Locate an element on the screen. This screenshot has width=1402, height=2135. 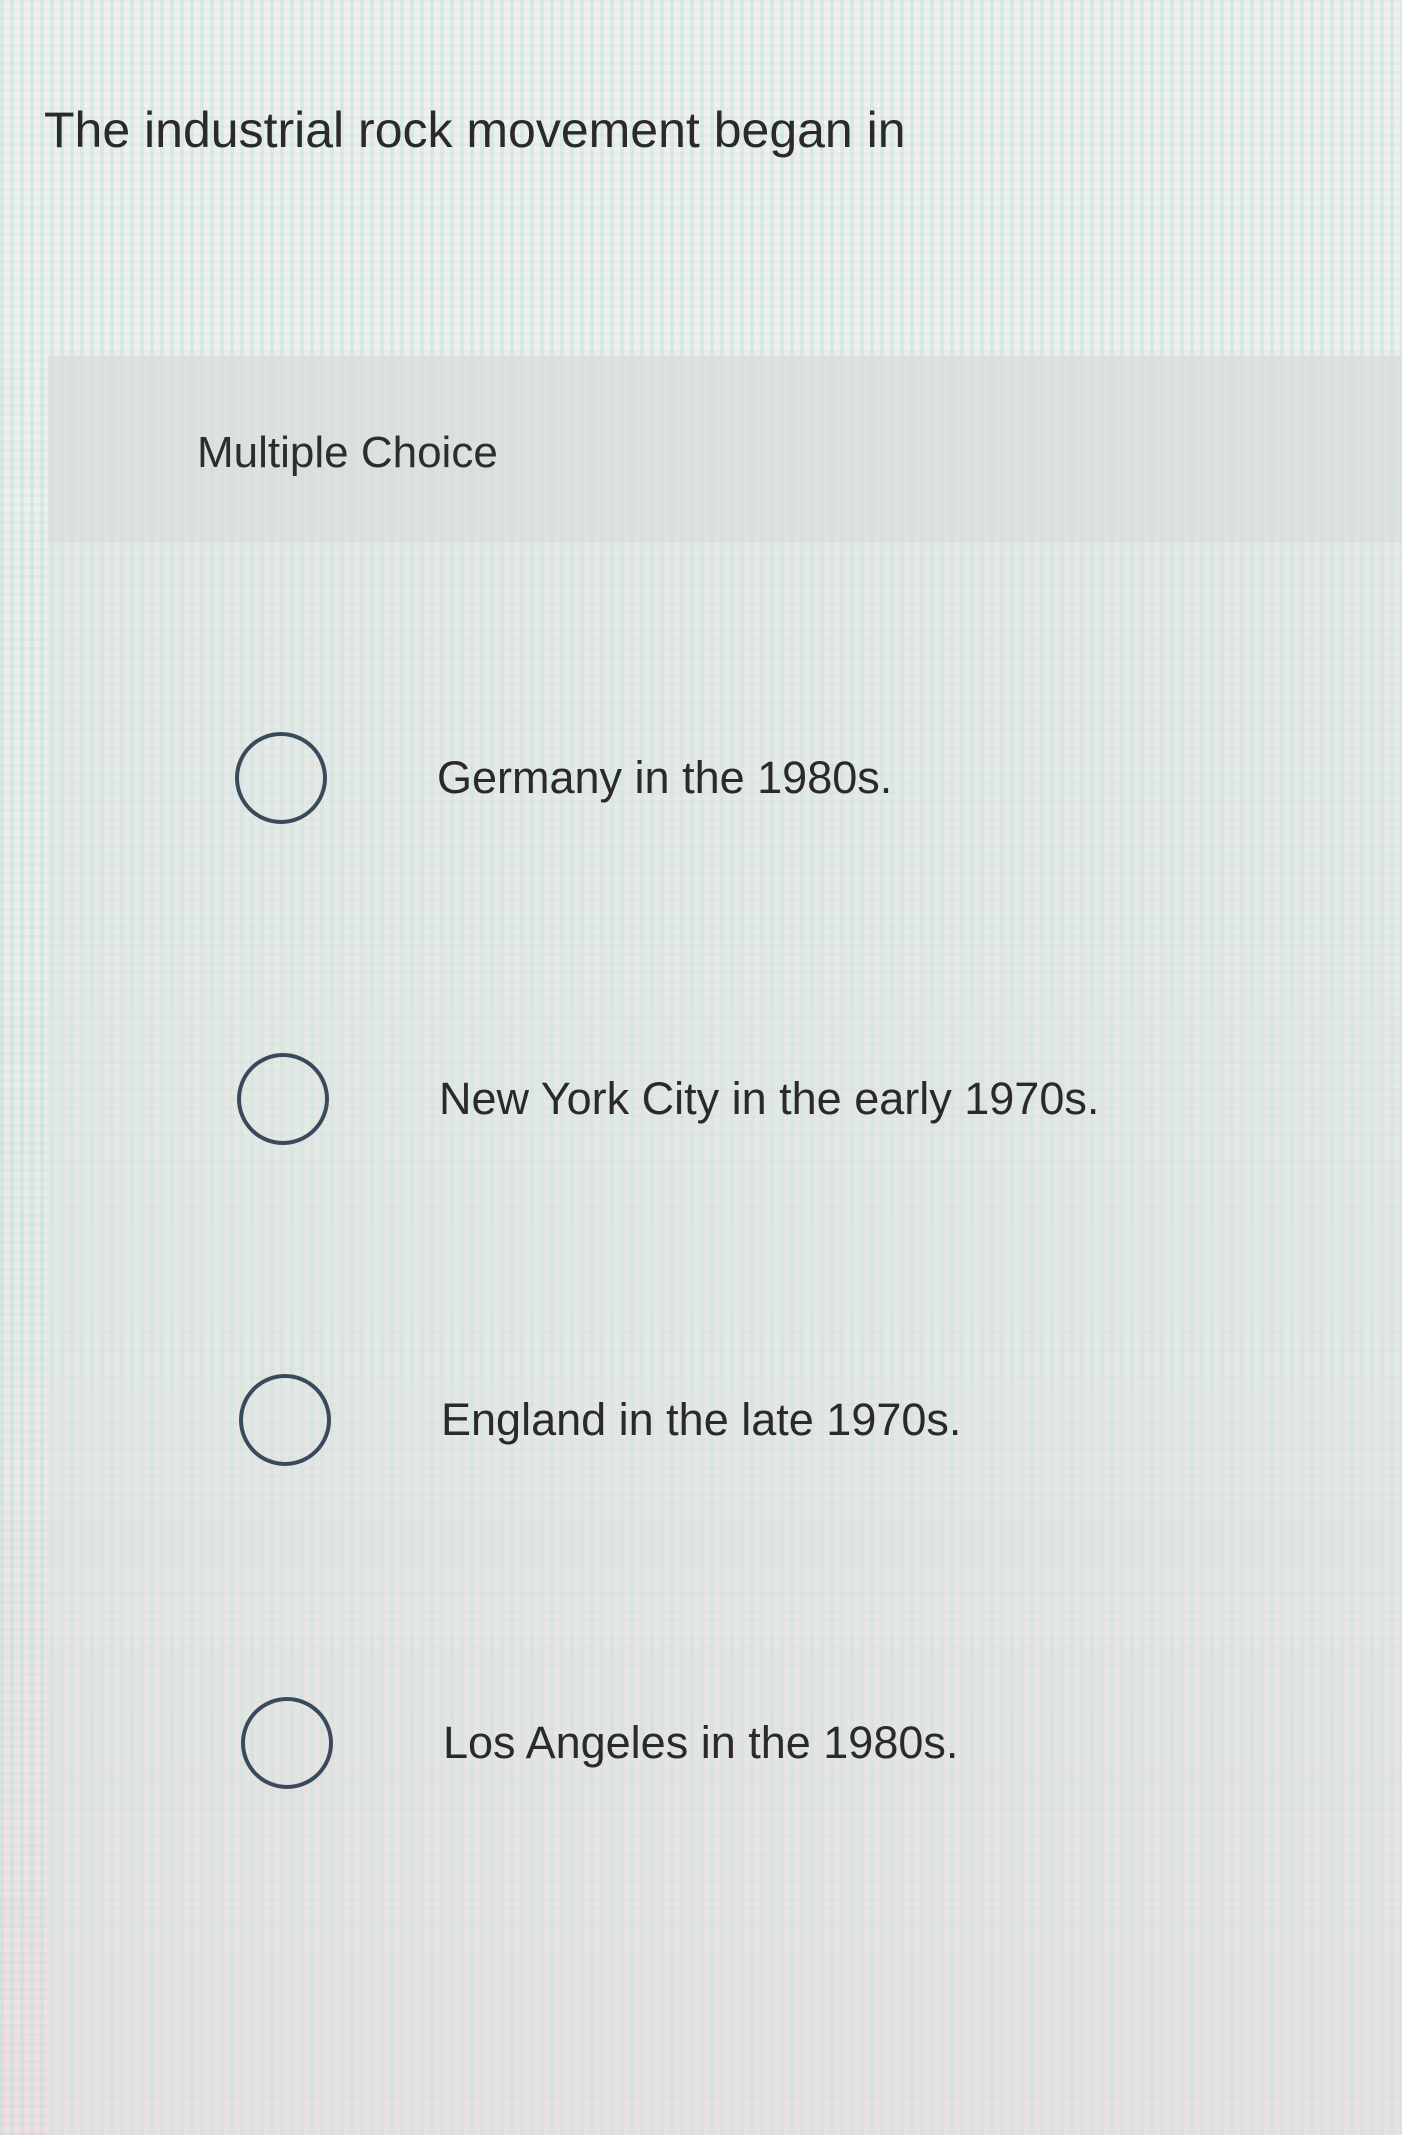
answer-option-1: Germany in the 1980s. is located at coordinates (785, 778).